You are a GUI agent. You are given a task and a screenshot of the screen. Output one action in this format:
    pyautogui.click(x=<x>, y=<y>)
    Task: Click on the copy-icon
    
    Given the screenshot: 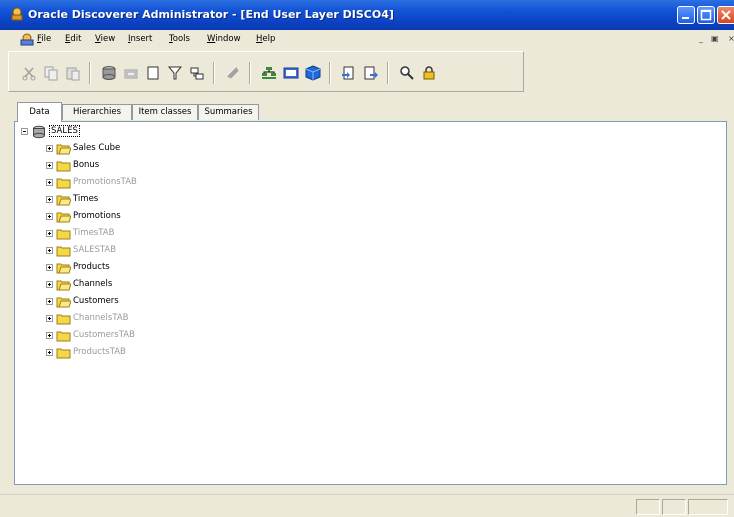 What is the action you would take?
    pyautogui.click(x=51, y=73)
    